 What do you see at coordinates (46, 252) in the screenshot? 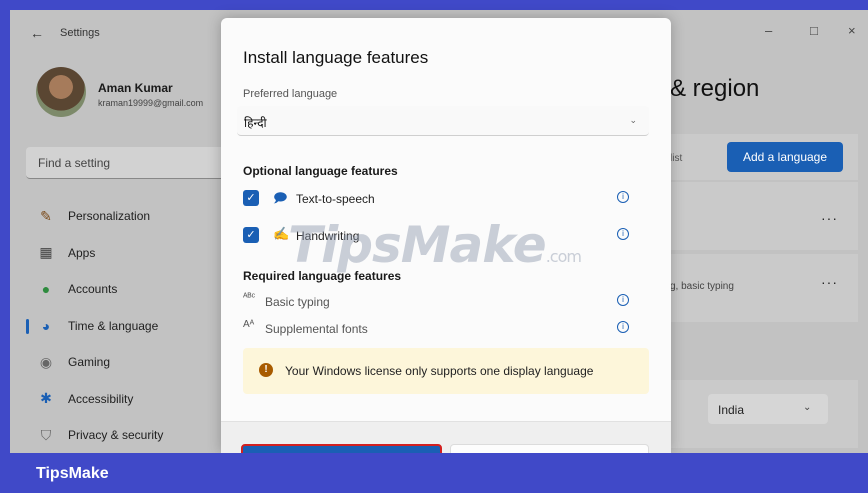
I see `apps-icon: ▦` at bounding box center [46, 252].